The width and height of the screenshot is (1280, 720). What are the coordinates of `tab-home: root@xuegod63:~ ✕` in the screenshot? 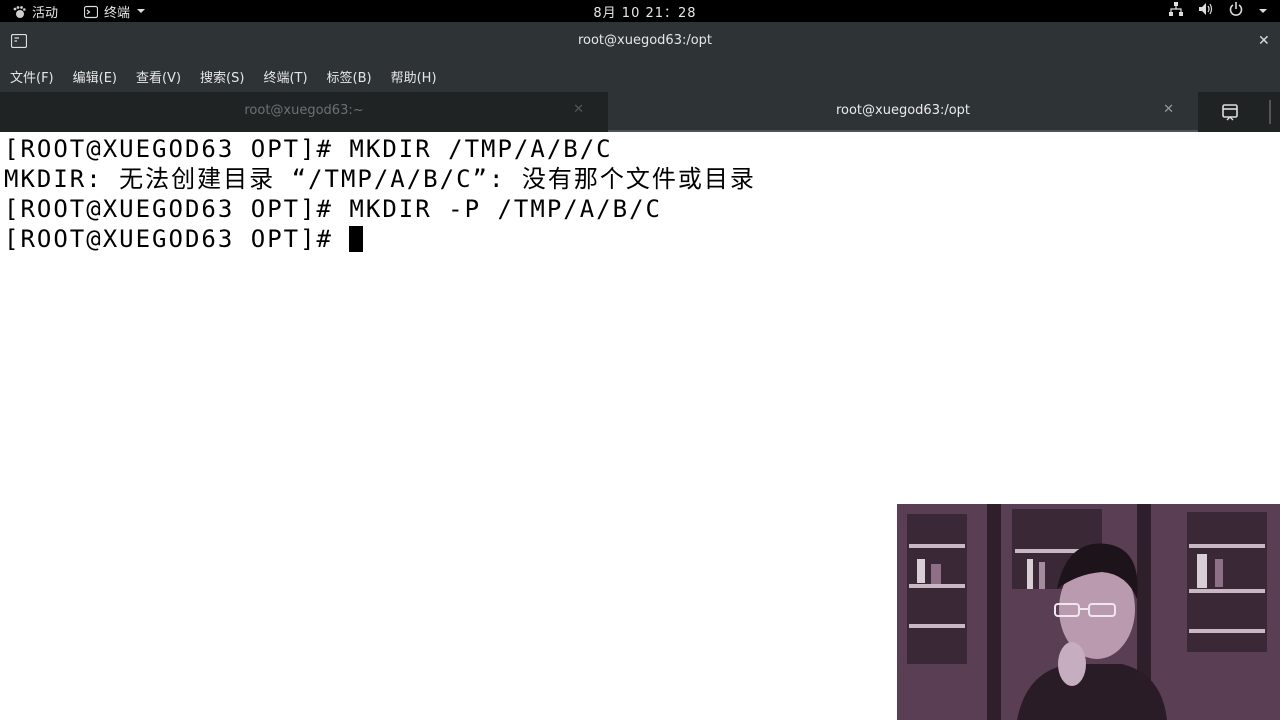 It's located at (304, 112).